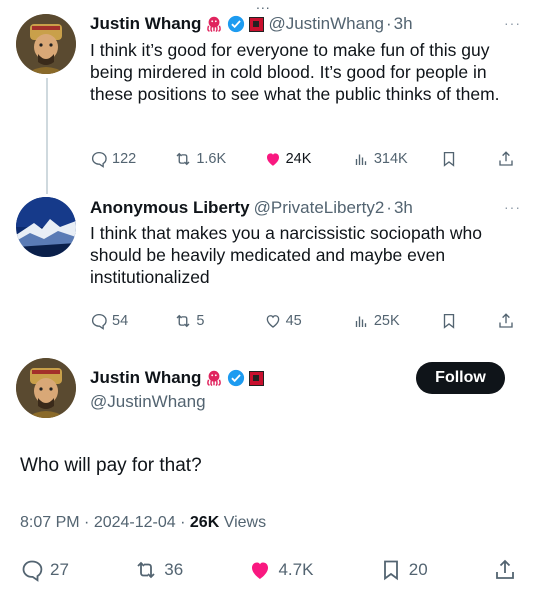 The width and height of the screenshot is (535, 601). Describe the element at coordinates (204, 522) in the screenshot. I see `views-count: 26K` at that location.